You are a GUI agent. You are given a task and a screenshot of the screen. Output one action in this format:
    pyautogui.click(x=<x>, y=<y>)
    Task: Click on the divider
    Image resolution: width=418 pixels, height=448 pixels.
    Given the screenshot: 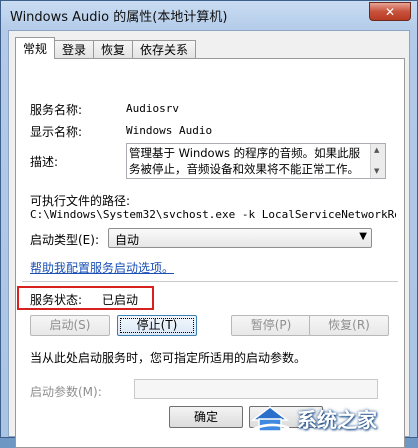 What is the action you would take?
    pyautogui.click(x=210, y=281)
    